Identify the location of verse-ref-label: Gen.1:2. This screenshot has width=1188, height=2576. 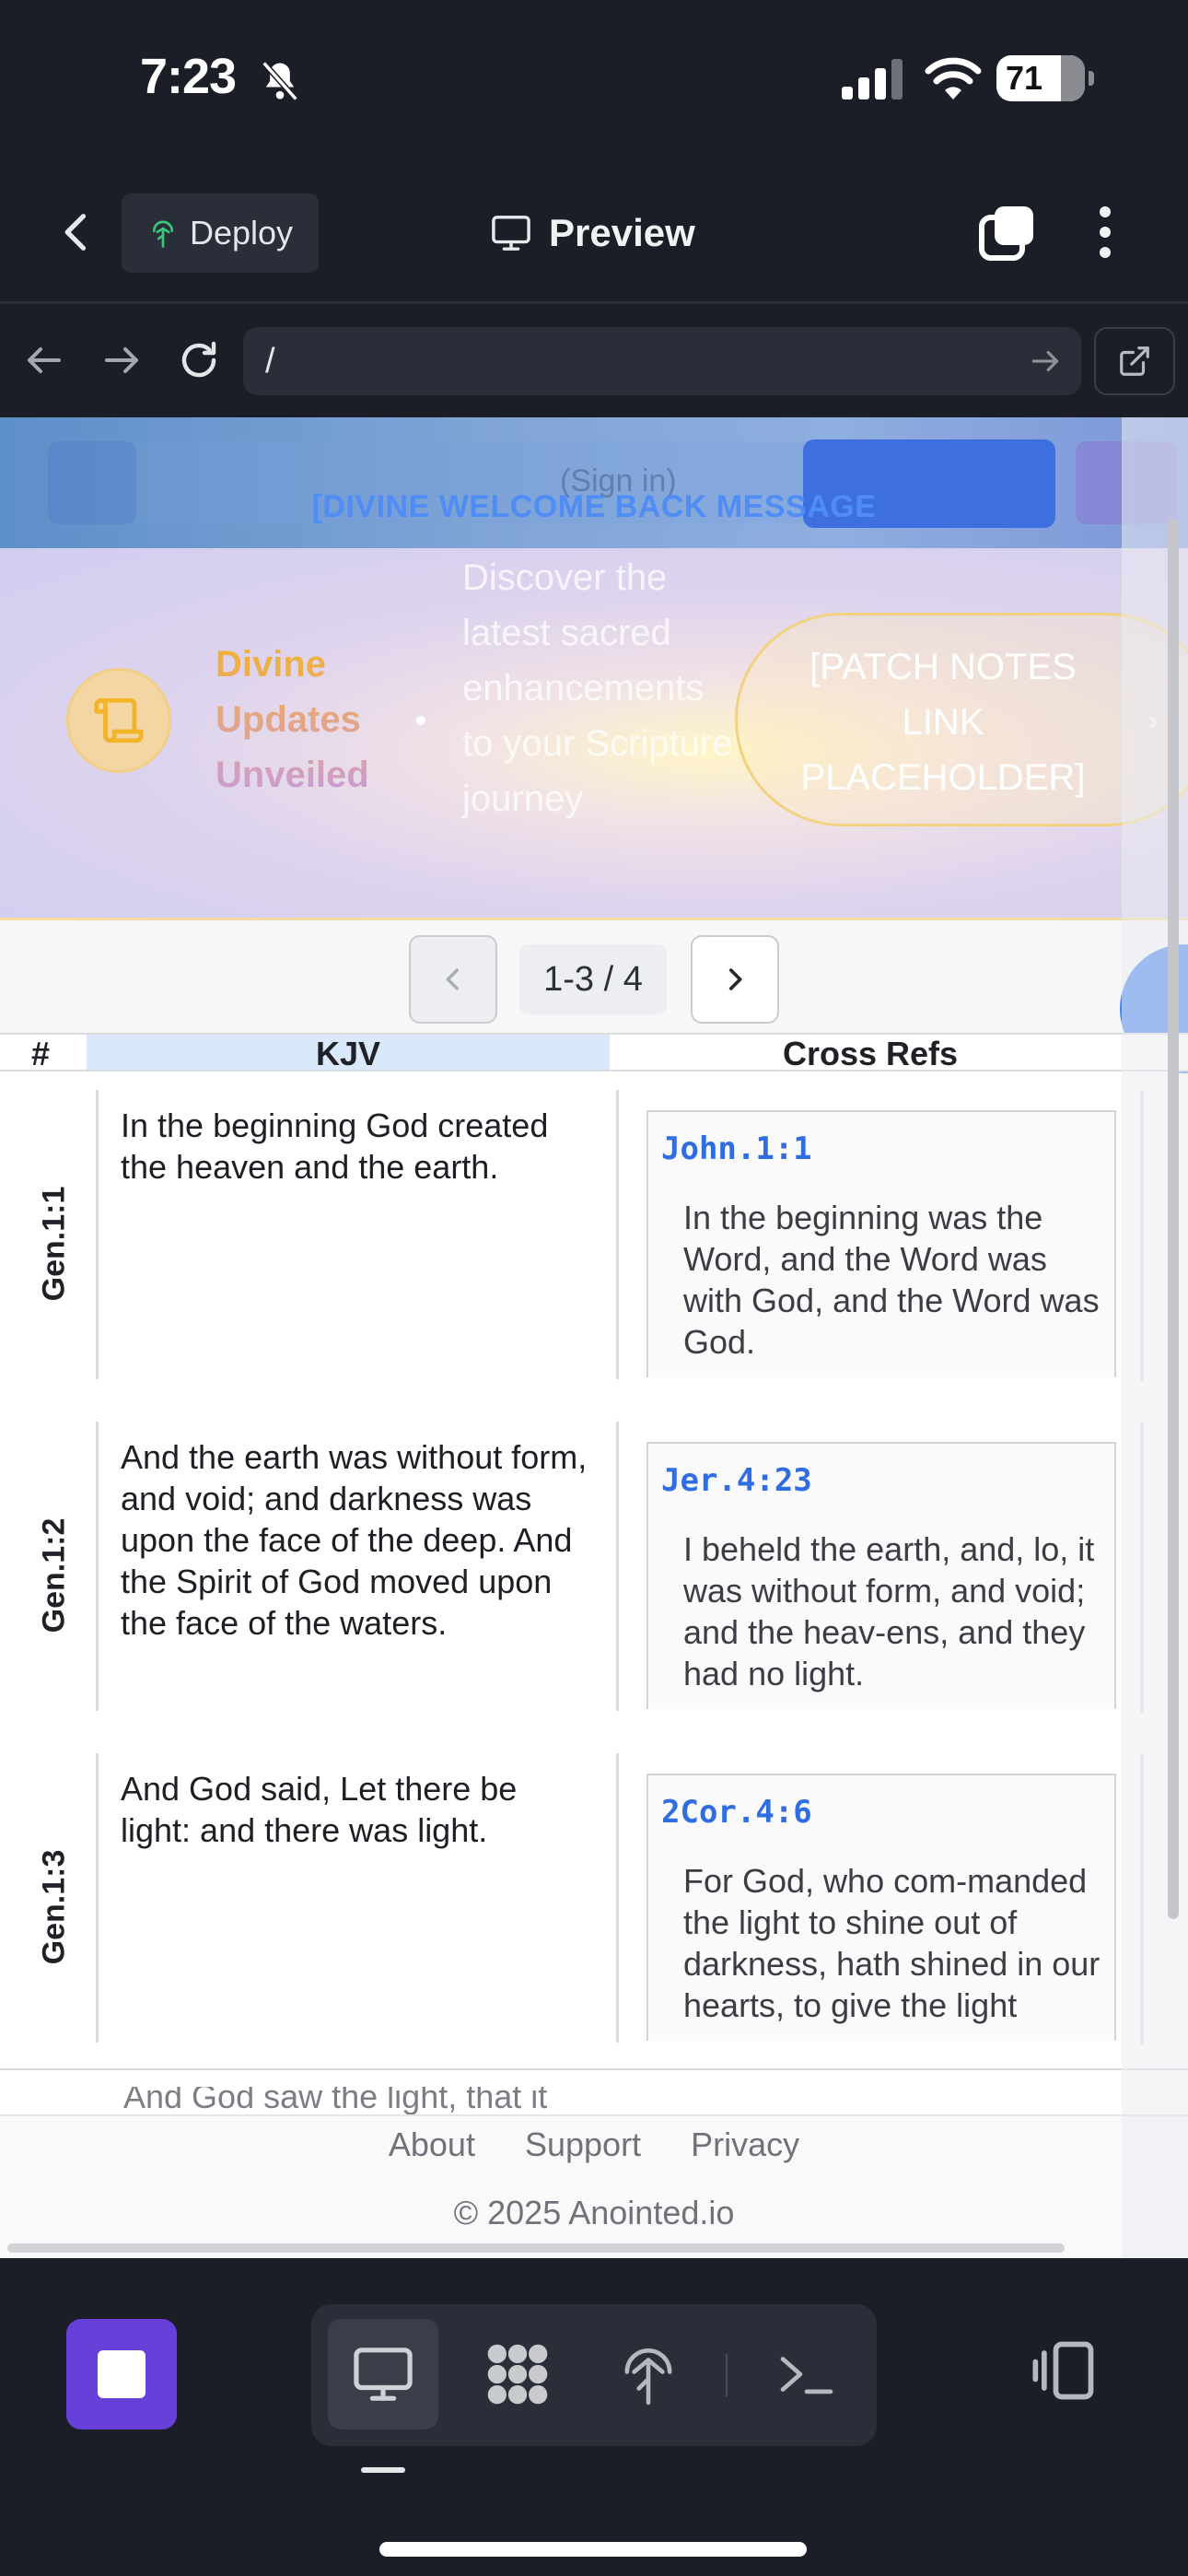
(54, 1575).